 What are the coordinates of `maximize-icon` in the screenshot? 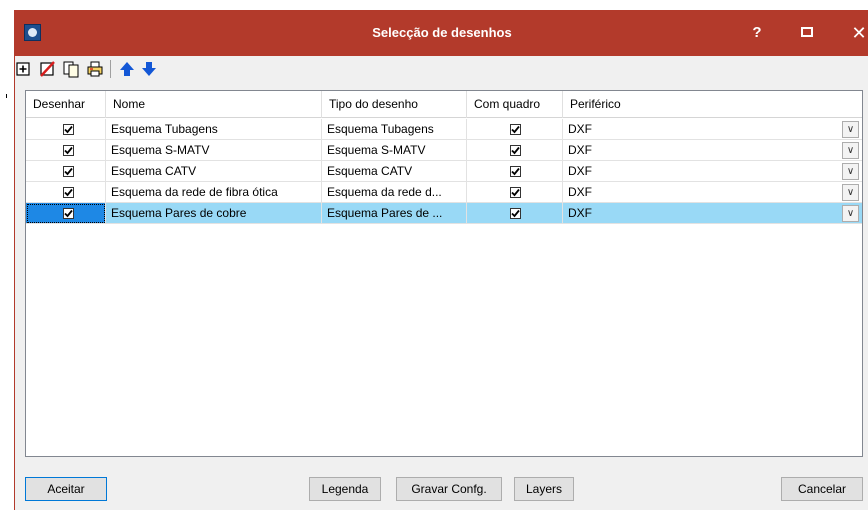 It's located at (807, 32).